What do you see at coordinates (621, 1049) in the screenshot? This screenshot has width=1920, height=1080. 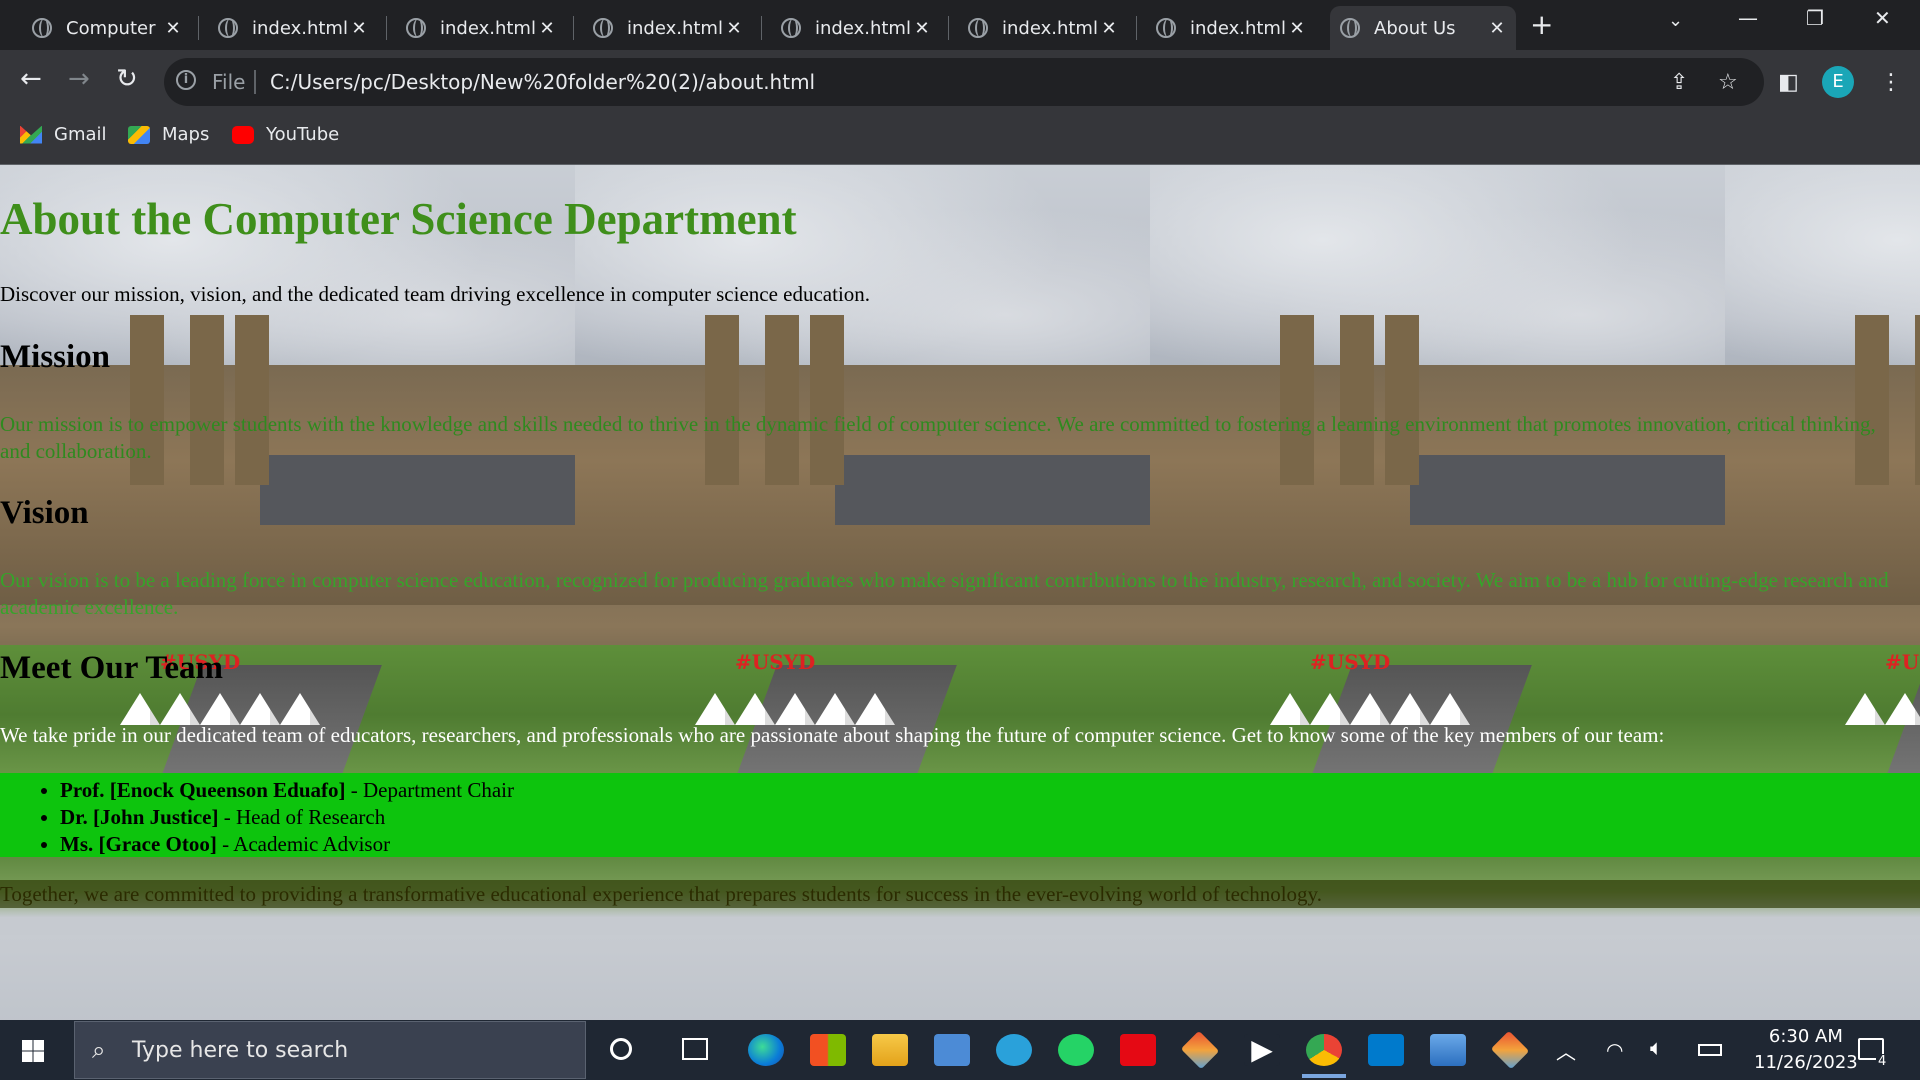 I see `cortana-icon` at bounding box center [621, 1049].